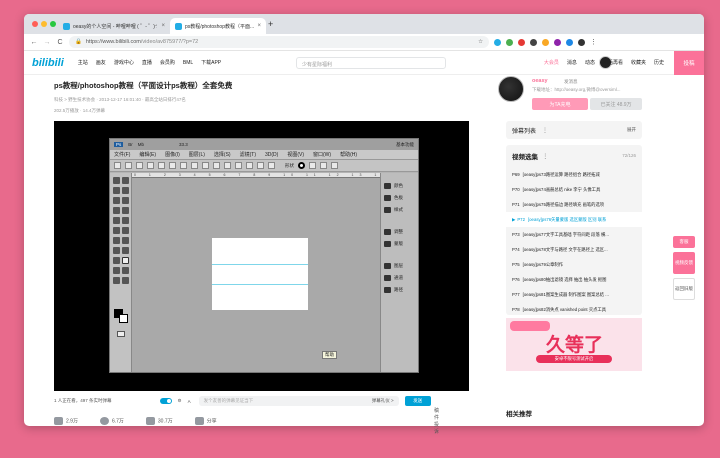  What do you see at coordinates (383, 401) in the screenshot?
I see `danmaku-etiquette-link: 弹幕礼仪 >` at bounding box center [383, 401].